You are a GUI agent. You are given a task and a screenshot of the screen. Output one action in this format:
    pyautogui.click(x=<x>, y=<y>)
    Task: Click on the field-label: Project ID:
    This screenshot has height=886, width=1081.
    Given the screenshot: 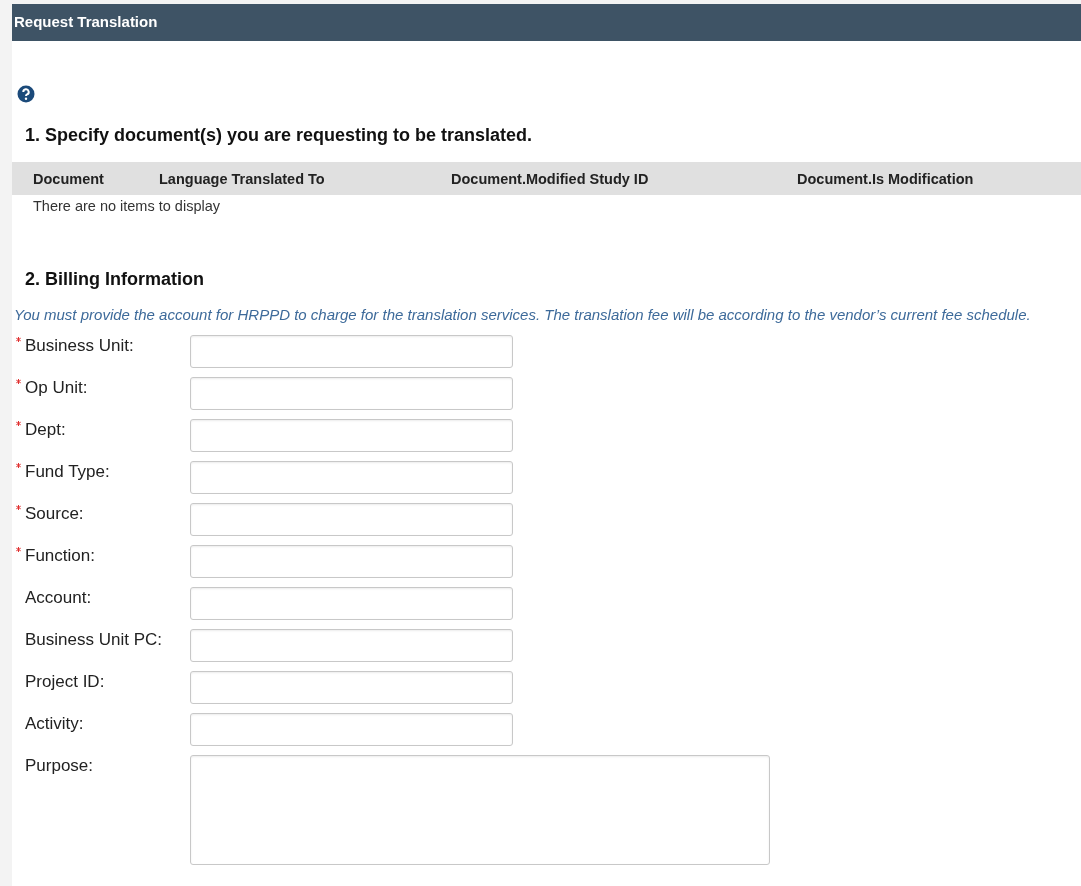 What is the action you would take?
    pyautogui.click(x=65, y=681)
    